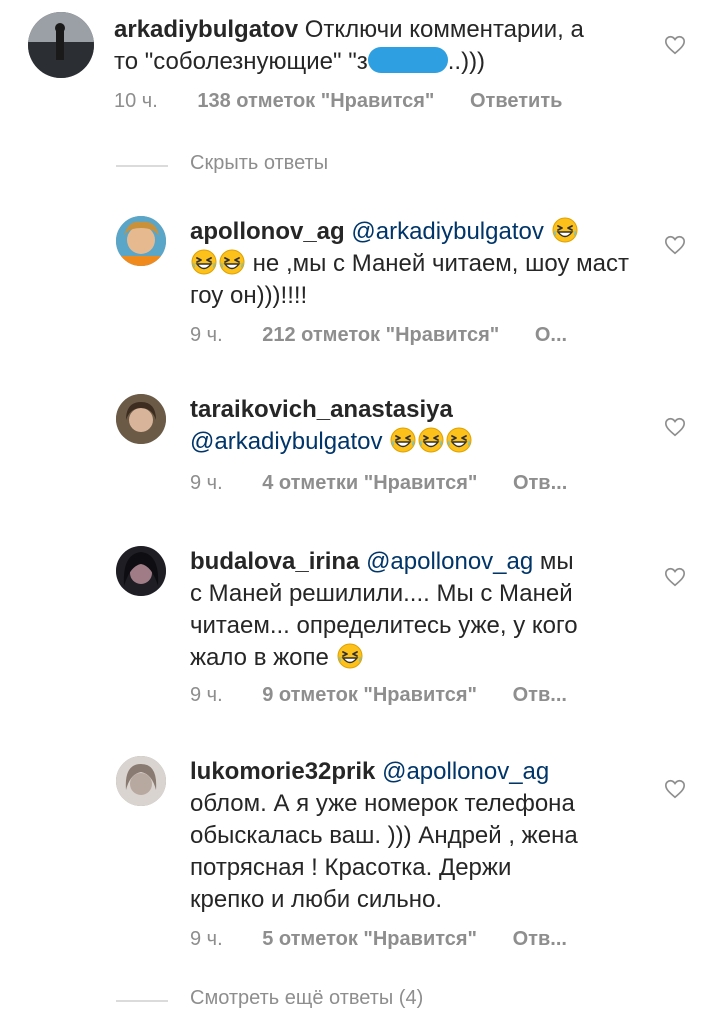  Describe the element at coordinates (316, 899) in the screenshot. I see `comment-body-4: крепко и люби сильно.` at that location.